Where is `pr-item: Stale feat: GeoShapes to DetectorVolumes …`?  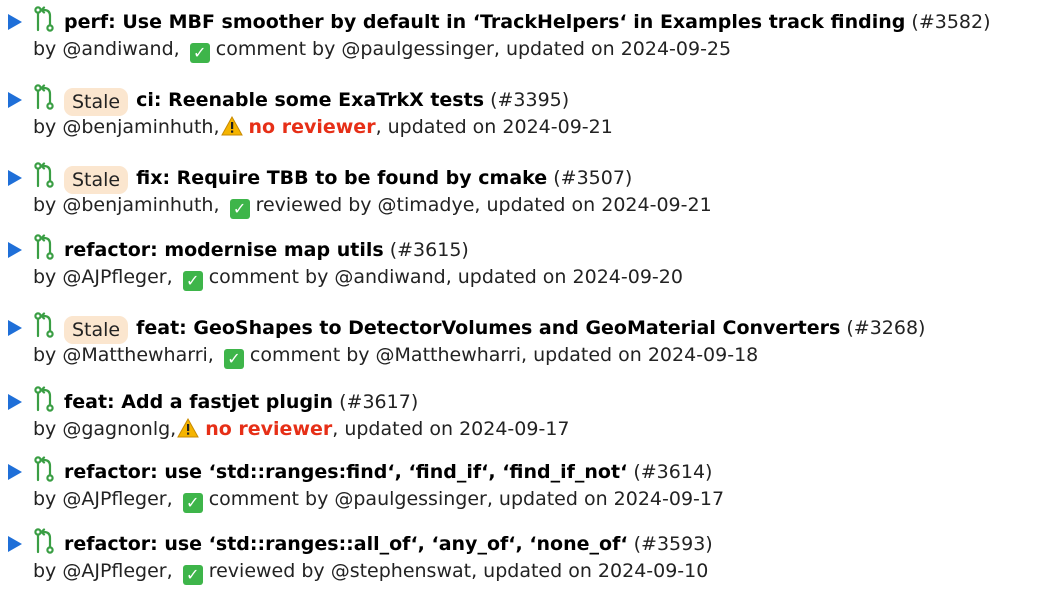
pr-item: Stale feat: GeoShapes to DetectorVolumes … is located at coordinates (523, 342).